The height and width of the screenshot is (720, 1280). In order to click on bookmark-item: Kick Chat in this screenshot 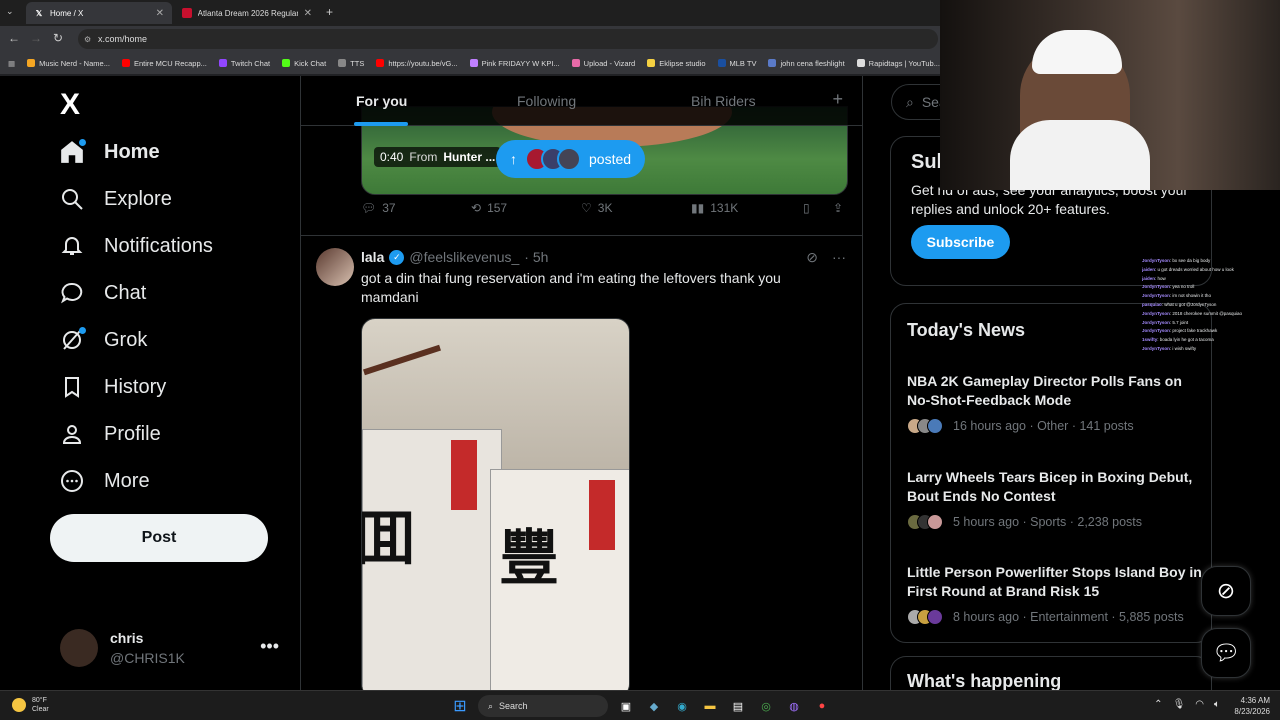, I will do `click(304, 63)`.